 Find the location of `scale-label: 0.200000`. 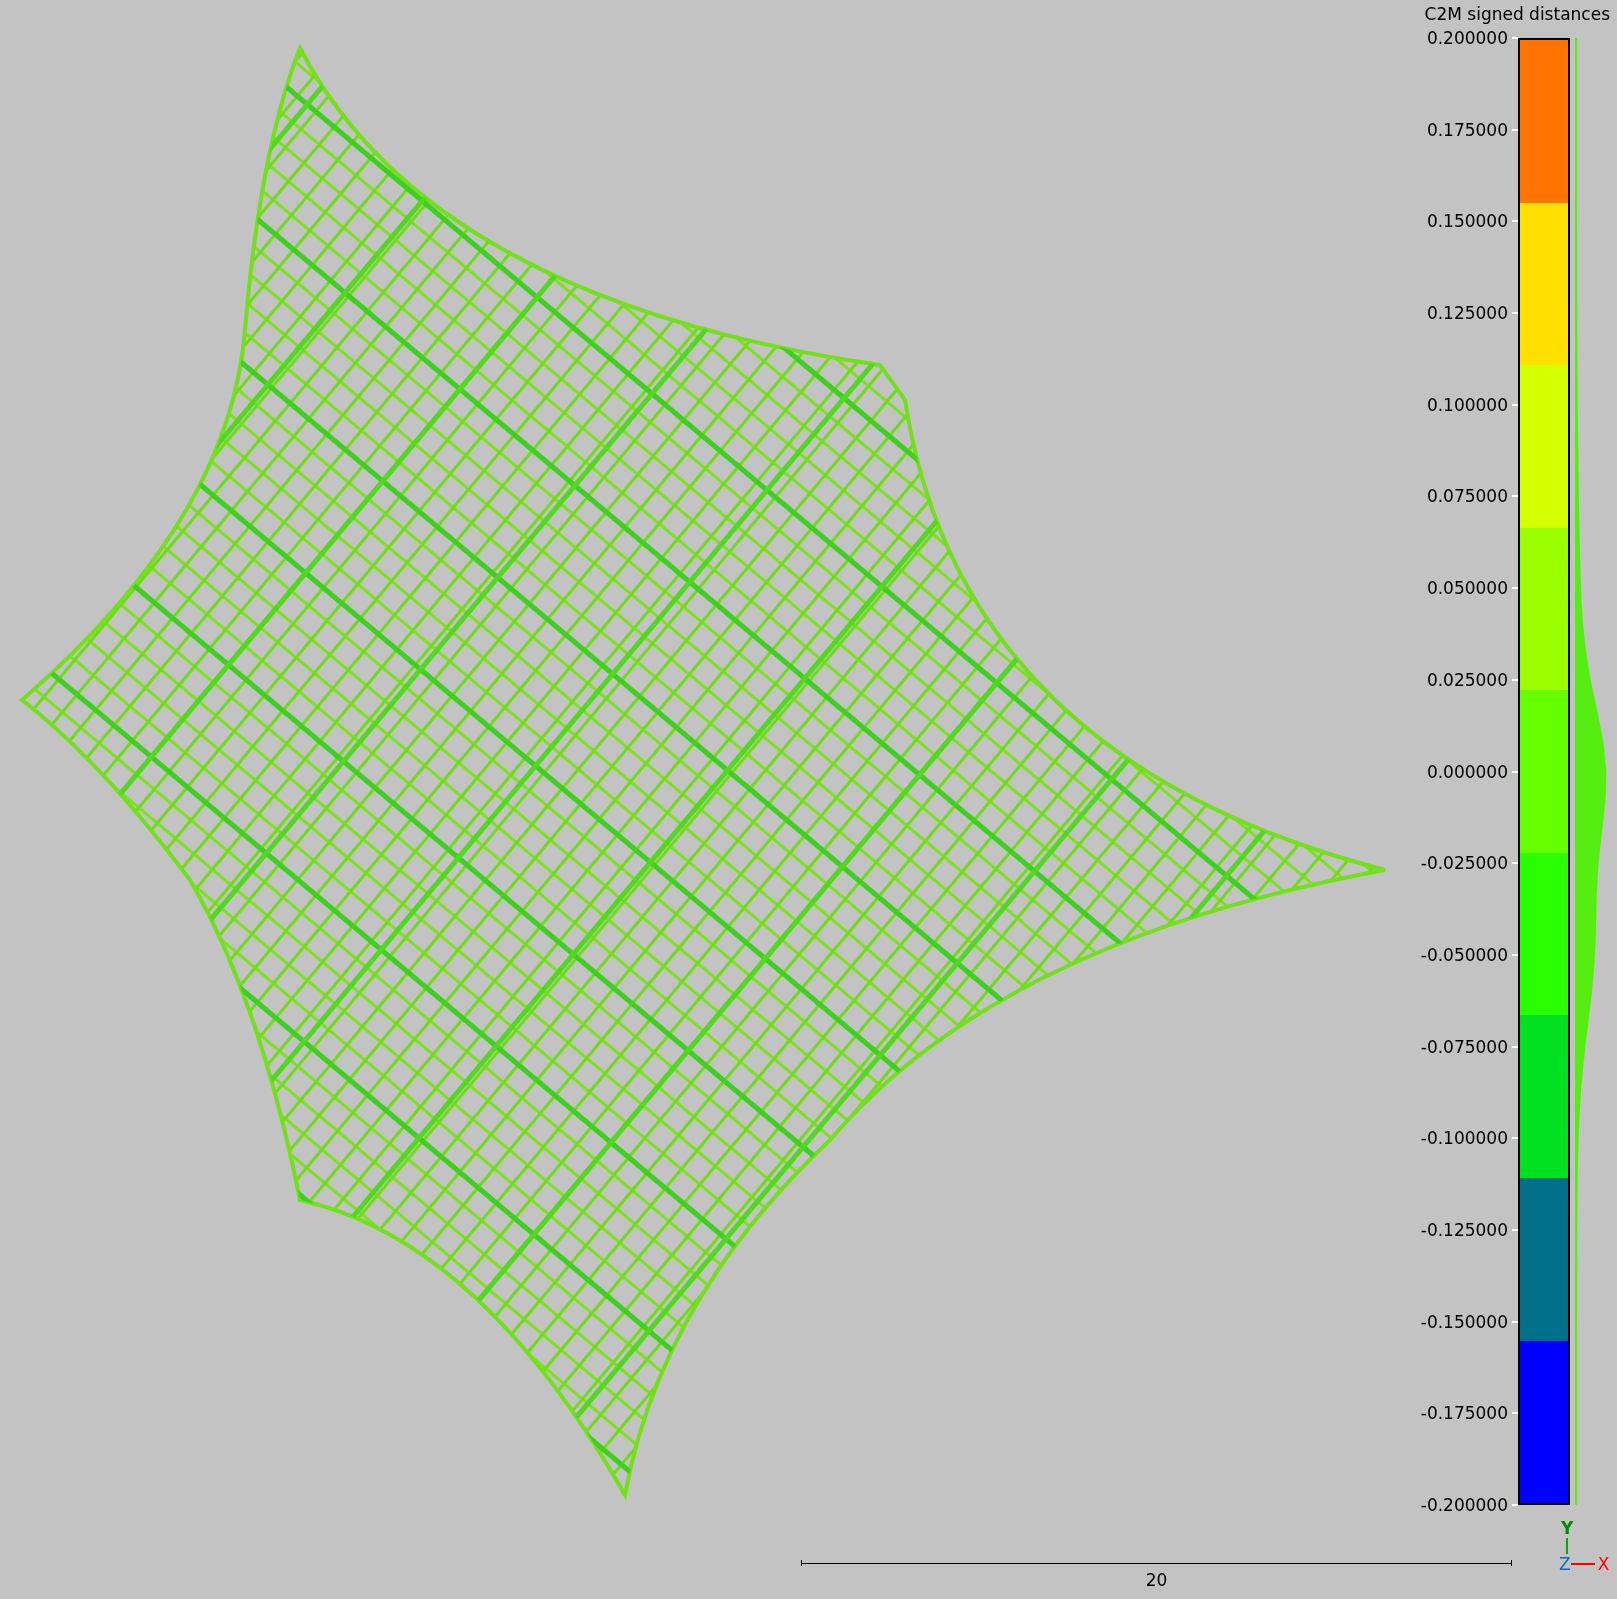

scale-label: 0.200000 is located at coordinates (1467, 38).